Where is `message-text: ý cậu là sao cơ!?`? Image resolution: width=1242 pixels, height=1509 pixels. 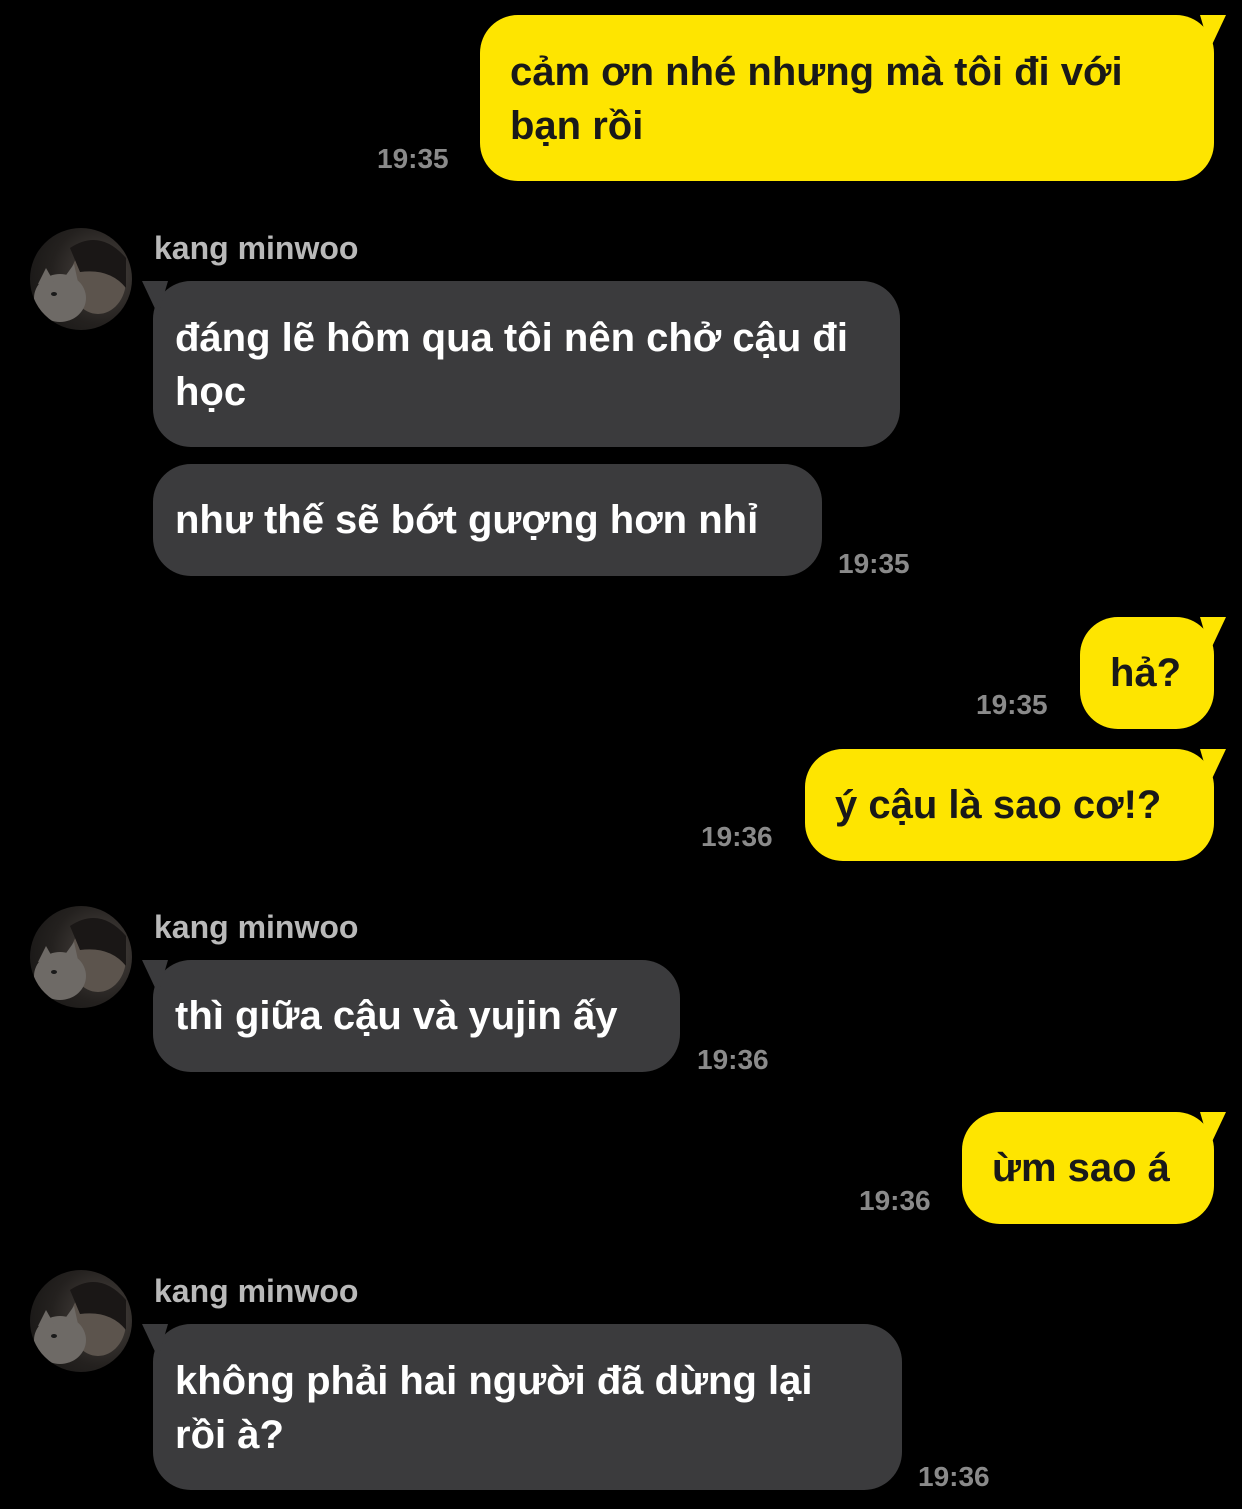 message-text: ý cậu là sao cơ!? is located at coordinates (998, 805).